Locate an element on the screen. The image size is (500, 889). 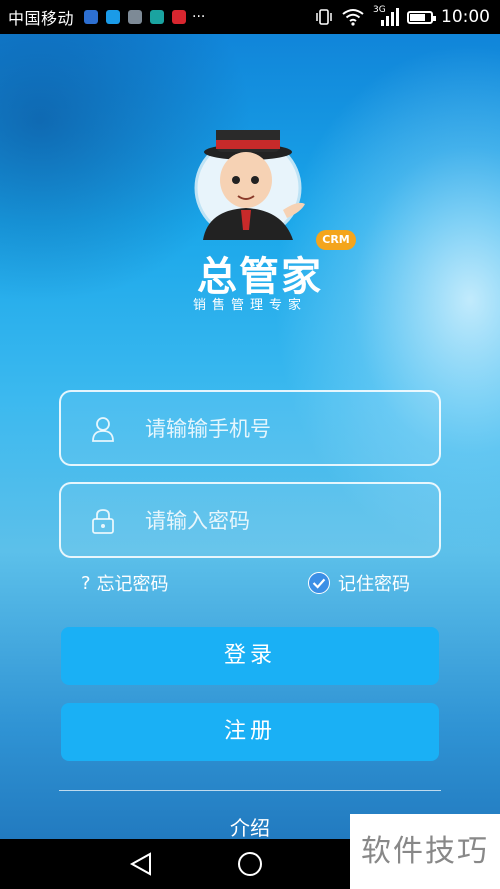
huawei-icon is located at coordinates (179, 17).